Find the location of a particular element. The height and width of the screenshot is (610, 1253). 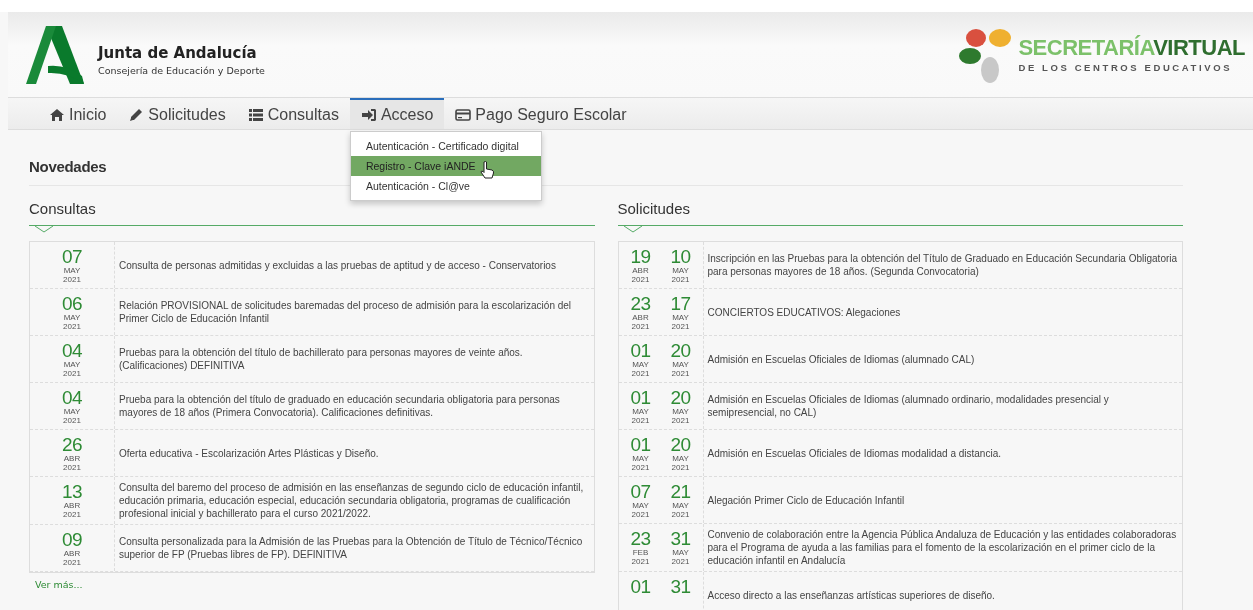

menu-item: Autenticación - Cl@ve is located at coordinates (445, 186).